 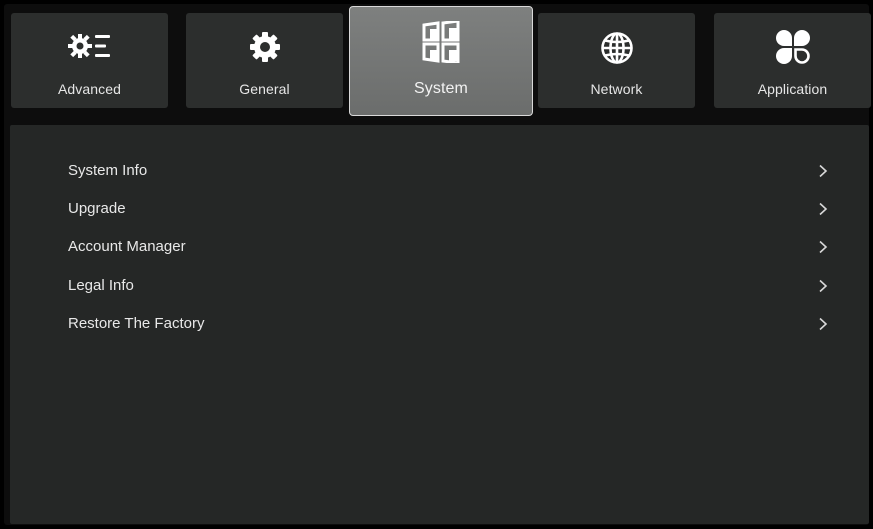 I want to click on tab-general: General, so click(x=264, y=60).